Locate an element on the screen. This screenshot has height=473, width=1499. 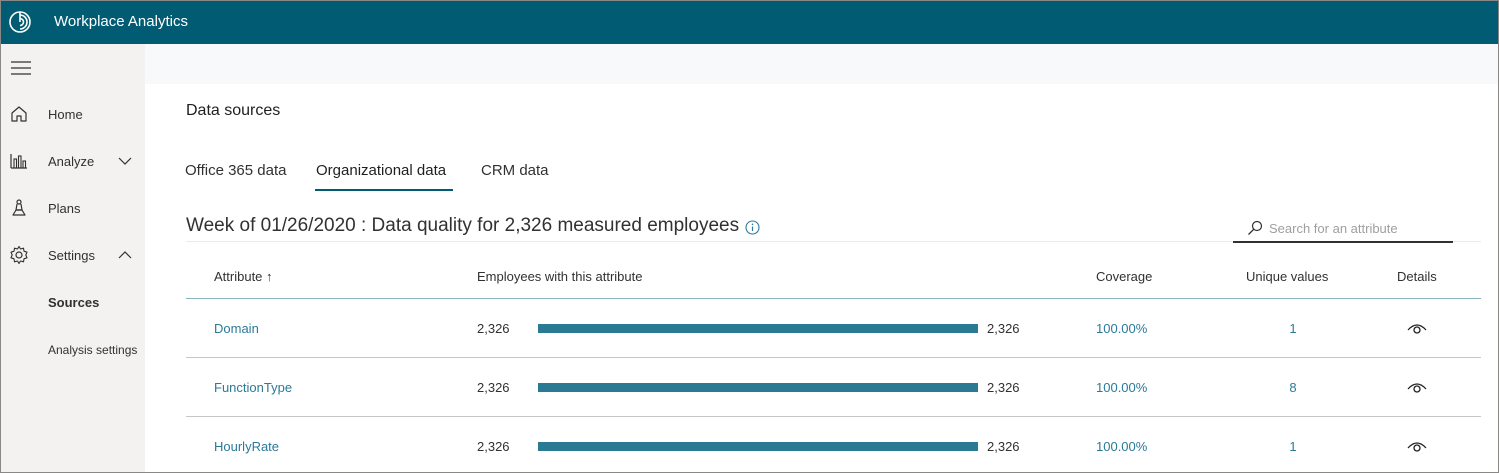
sidebar-item-plans: Plans is located at coordinates (73, 208).